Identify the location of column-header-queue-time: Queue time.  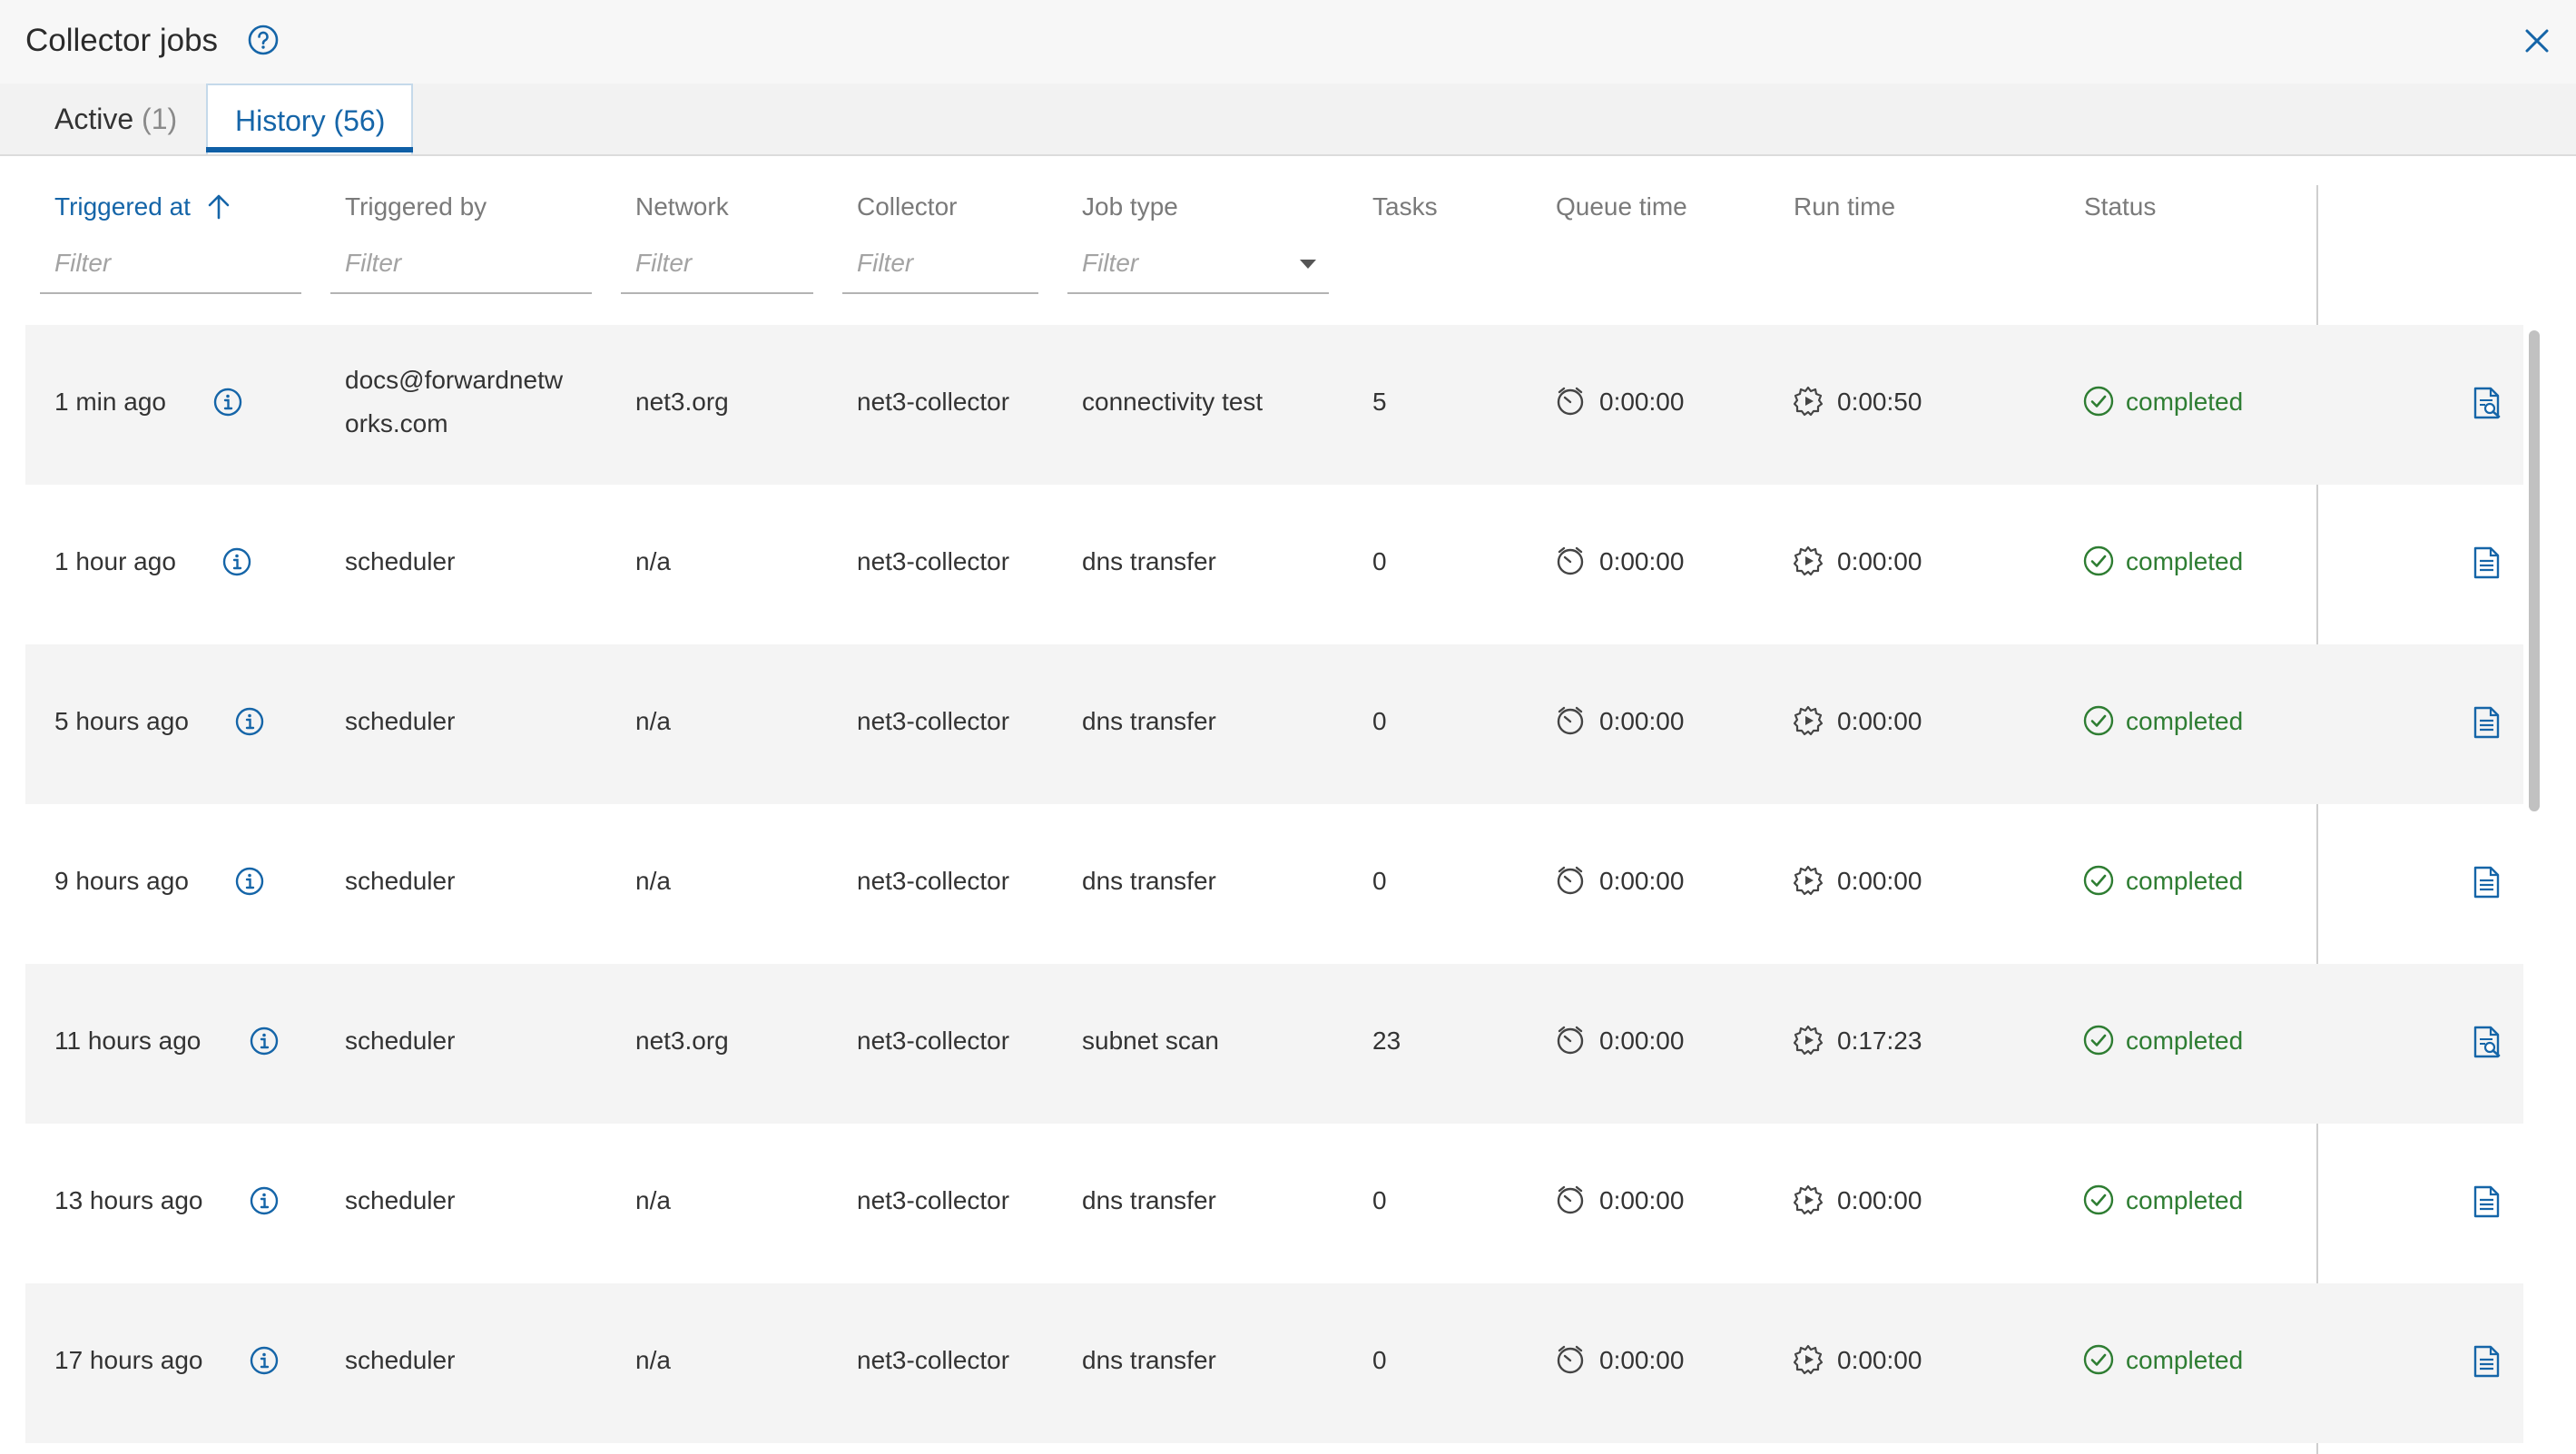
(1621, 207).